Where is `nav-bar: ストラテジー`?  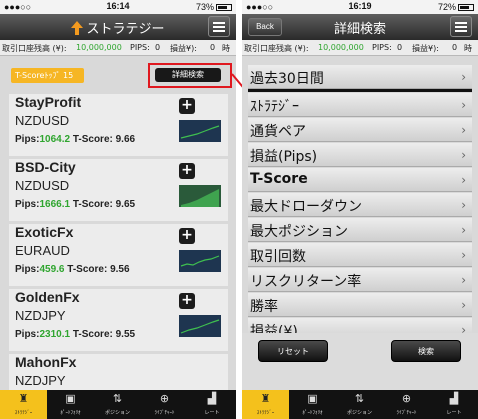
nav-bar: ストラテジー is located at coordinates (118, 27).